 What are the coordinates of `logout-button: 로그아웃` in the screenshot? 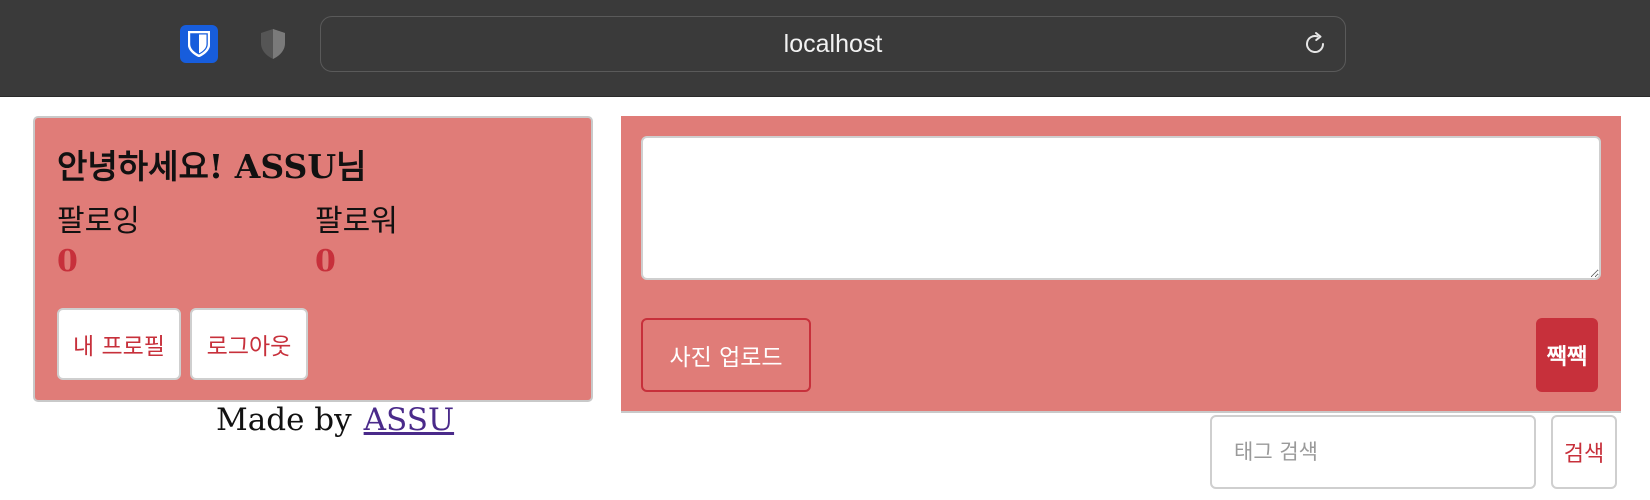 It's located at (249, 344).